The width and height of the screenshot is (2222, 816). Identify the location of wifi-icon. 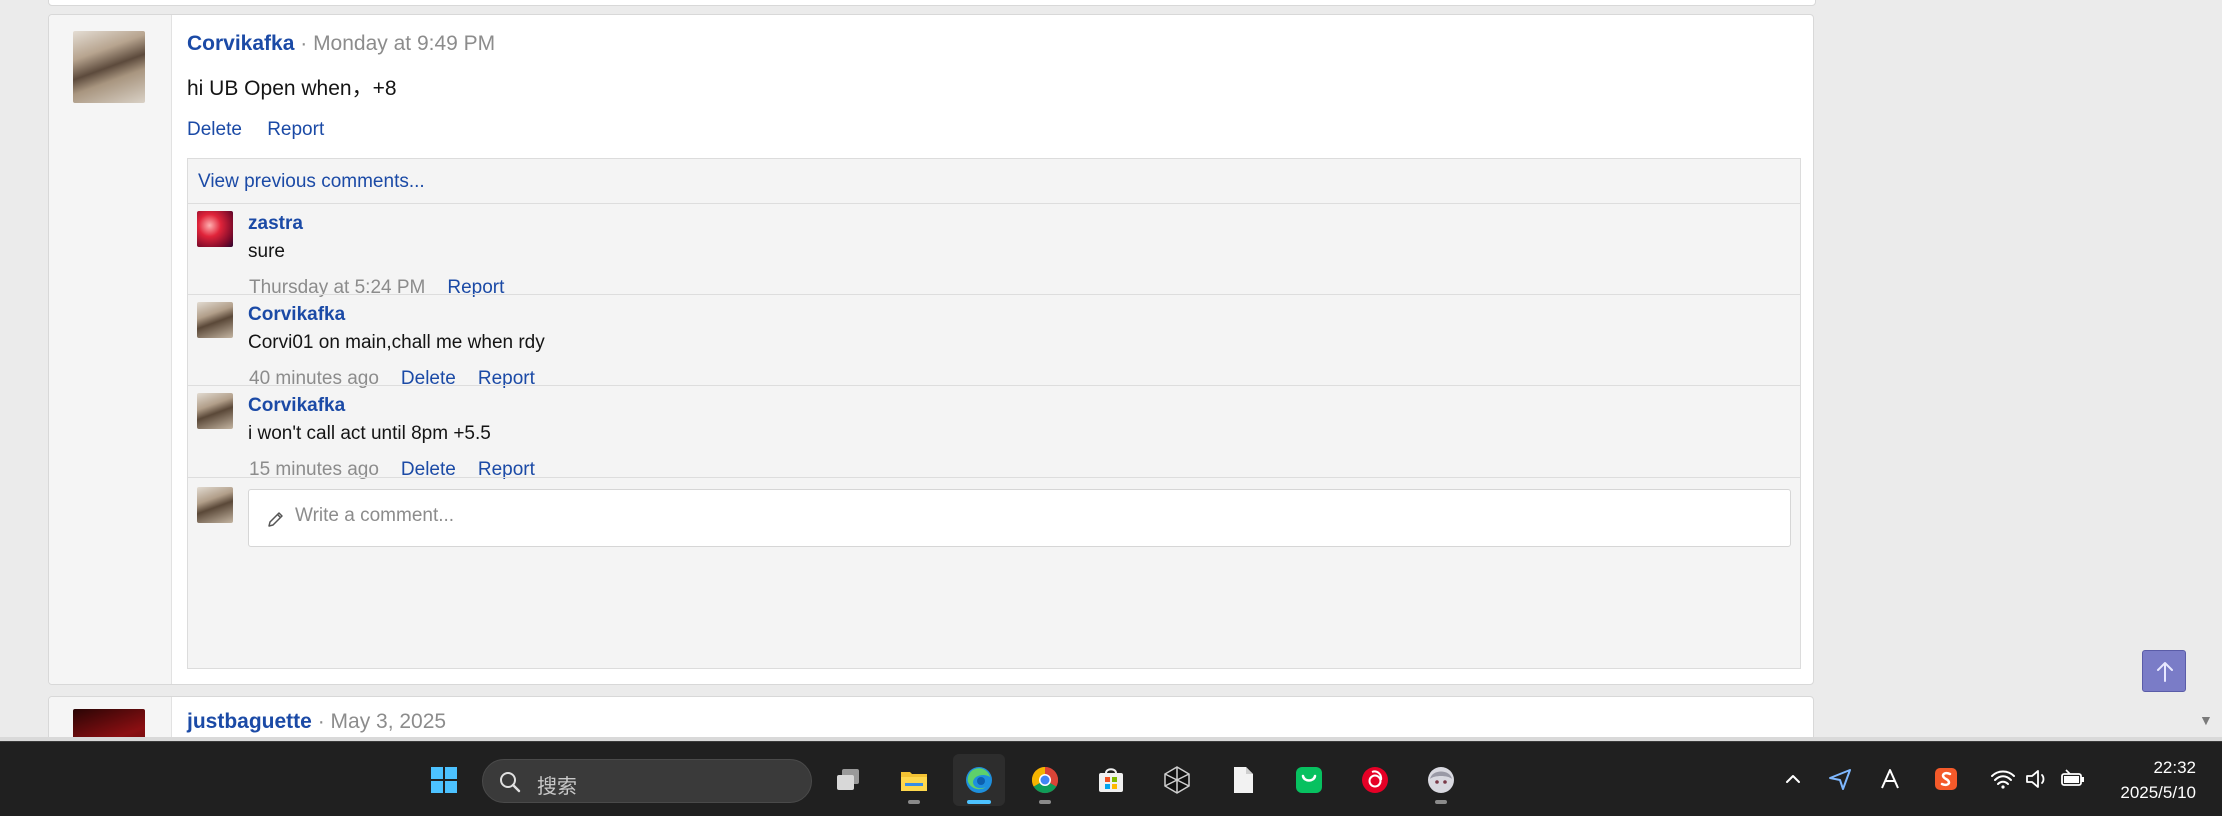
(2003, 779).